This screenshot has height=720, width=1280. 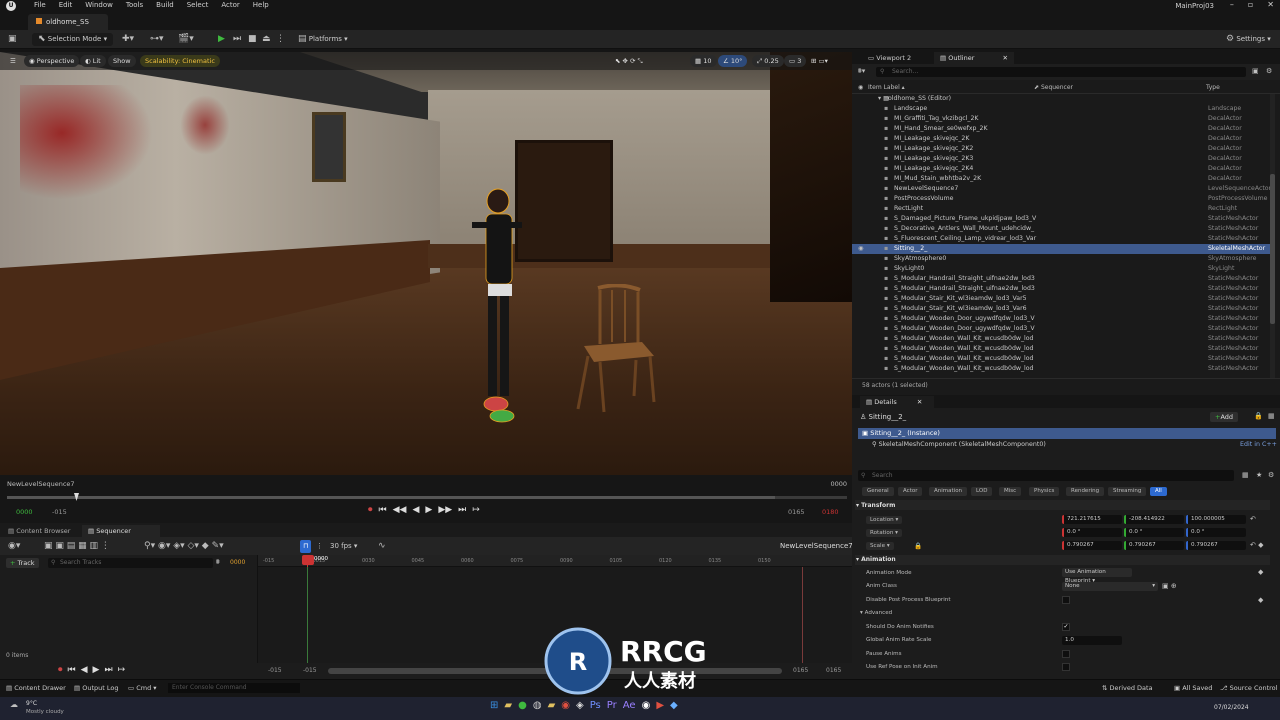 I want to click on world-icon: ◉▾, so click(x=14, y=546).